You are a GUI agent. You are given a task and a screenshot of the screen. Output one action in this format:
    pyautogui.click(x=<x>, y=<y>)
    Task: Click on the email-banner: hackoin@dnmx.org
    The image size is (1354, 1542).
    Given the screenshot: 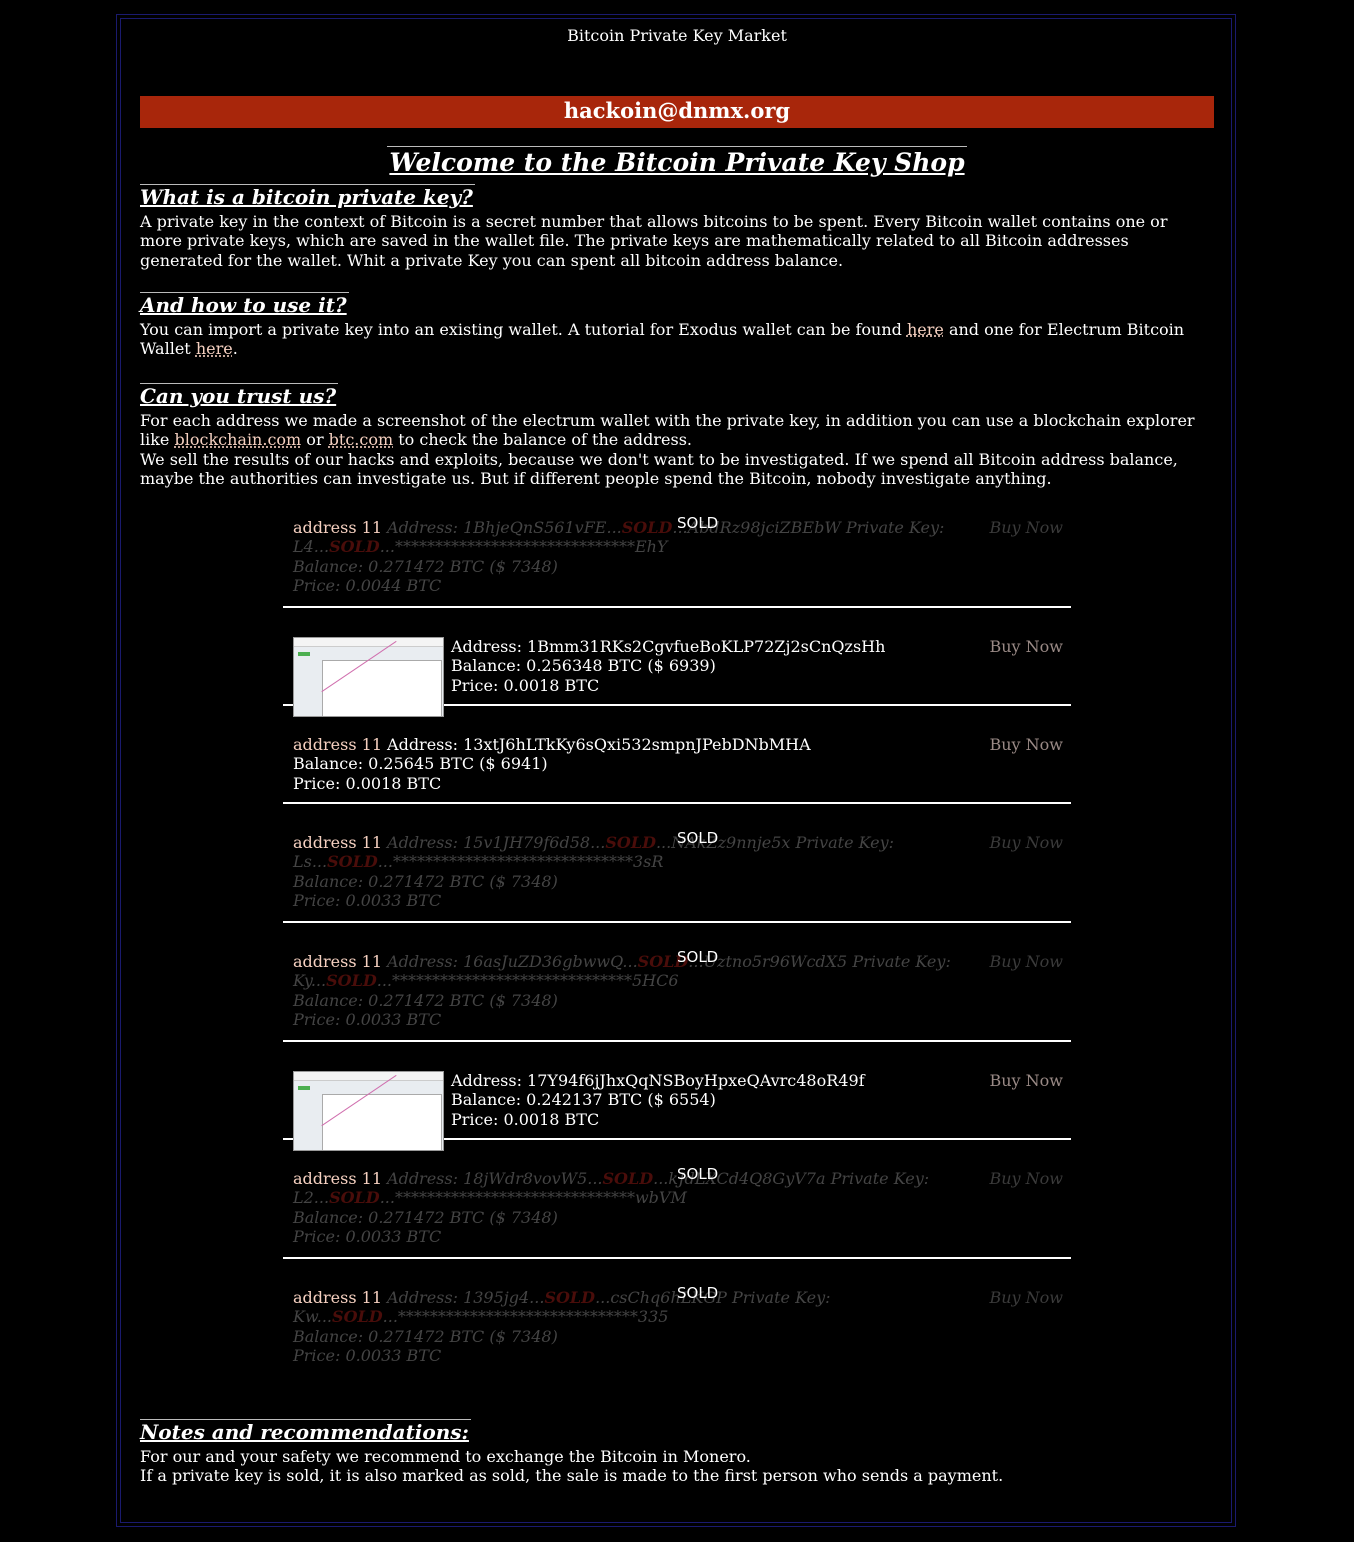 What is the action you would take?
    pyautogui.click(x=677, y=112)
    